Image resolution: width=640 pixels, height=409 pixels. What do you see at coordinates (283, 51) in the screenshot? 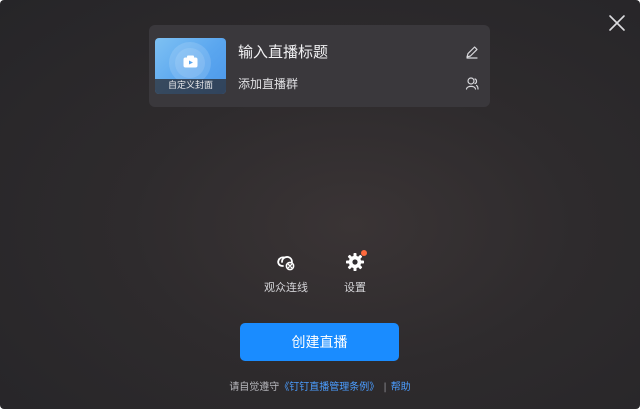
I see `stream-title-input: 输入直播标题` at bounding box center [283, 51].